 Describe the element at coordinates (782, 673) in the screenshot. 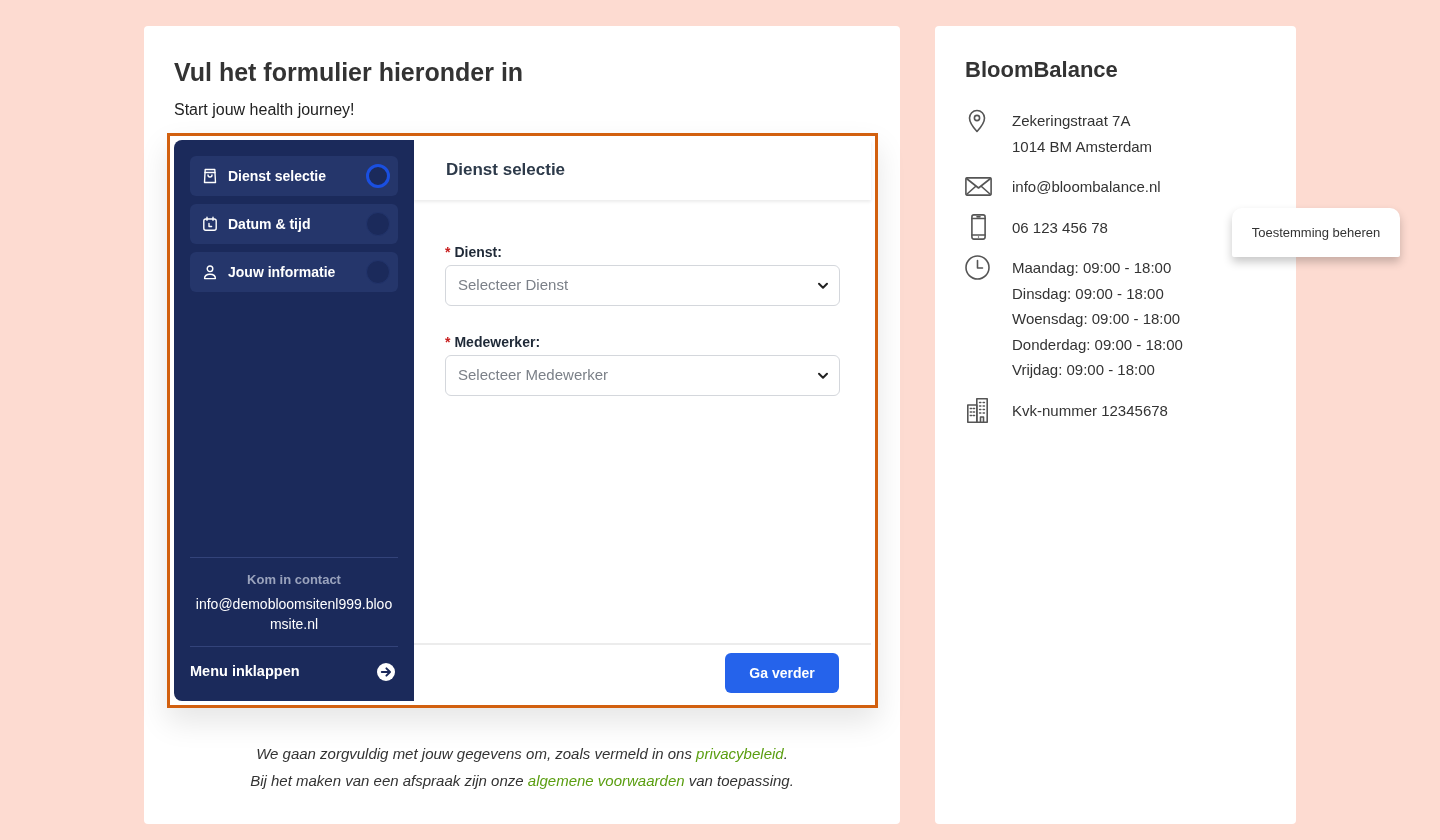

I see `next-button: Ga verder` at that location.